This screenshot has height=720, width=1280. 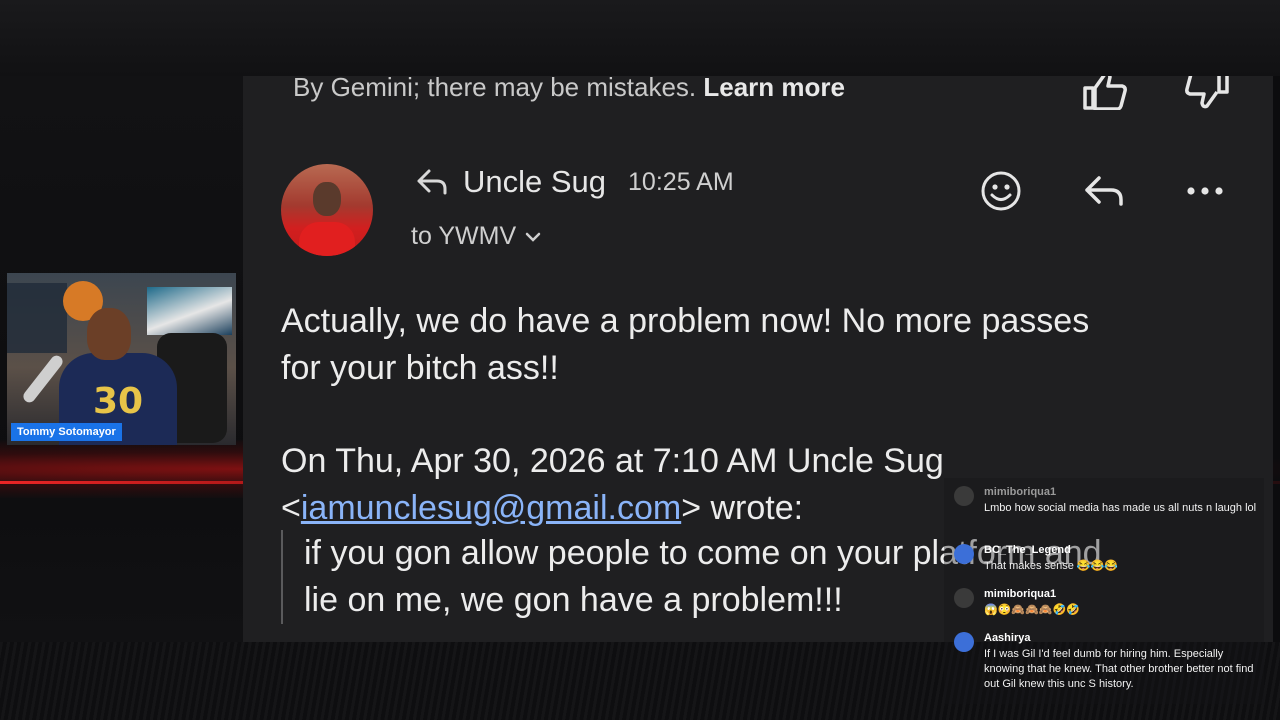 I want to click on gemini-note-text: By Gemini; there may be mistakes., so click(x=495, y=89).